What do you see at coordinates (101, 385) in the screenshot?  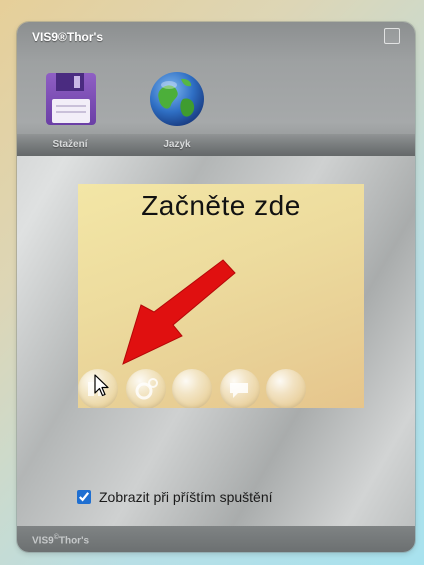 I see `mouse-pointer-icon` at bounding box center [101, 385].